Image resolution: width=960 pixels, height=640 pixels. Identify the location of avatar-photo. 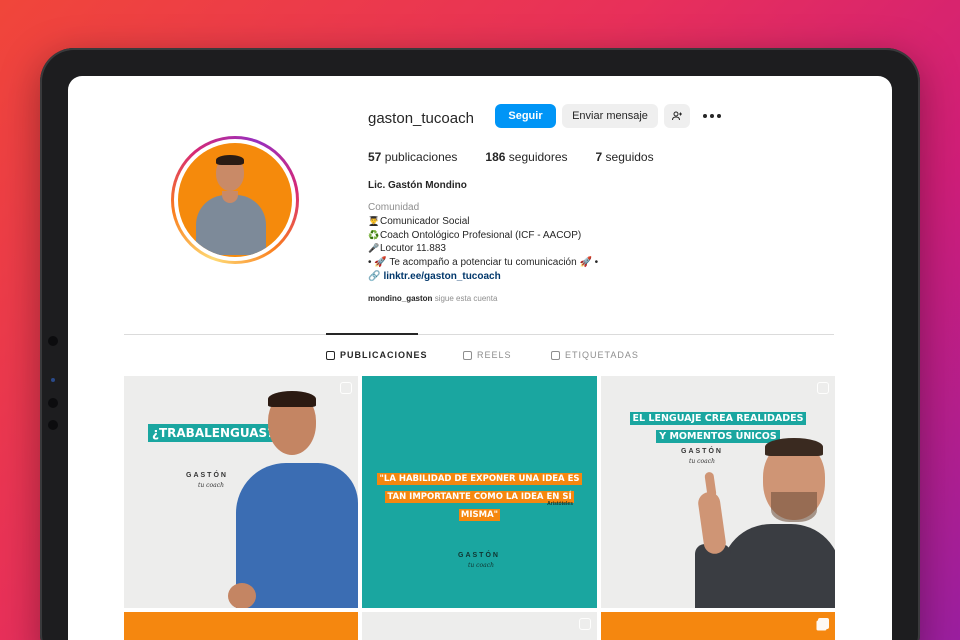
(235, 200).